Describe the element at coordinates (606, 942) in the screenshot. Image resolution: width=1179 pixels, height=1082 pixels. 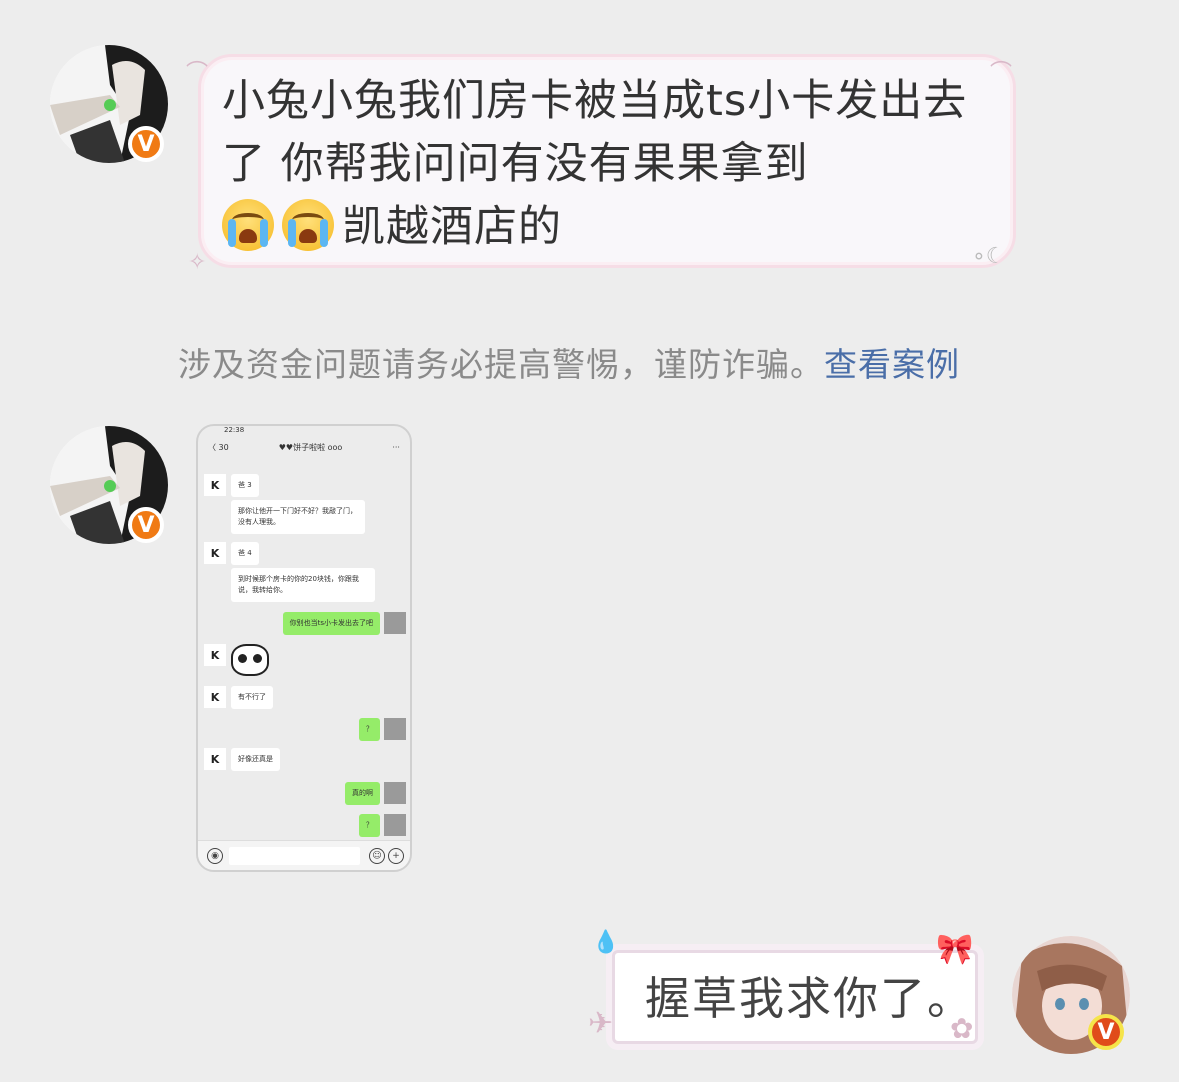
I see `droplet-icon: 💧` at that location.